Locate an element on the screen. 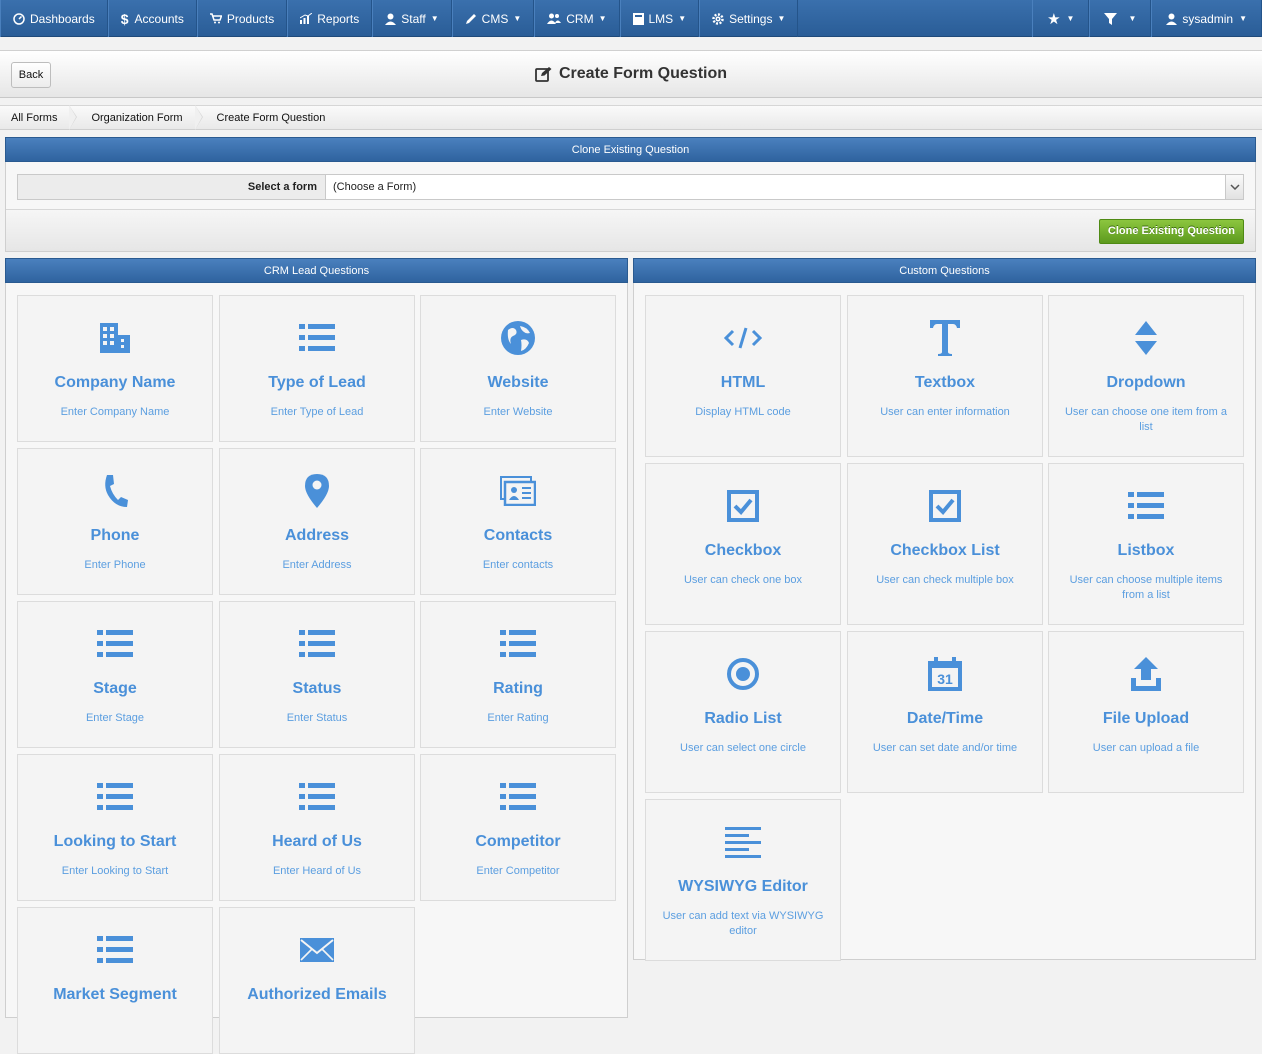 The height and width of the screenshot is (1054, 1262). nav-crm: CRM ▼ is located at coordinates (577, 18).